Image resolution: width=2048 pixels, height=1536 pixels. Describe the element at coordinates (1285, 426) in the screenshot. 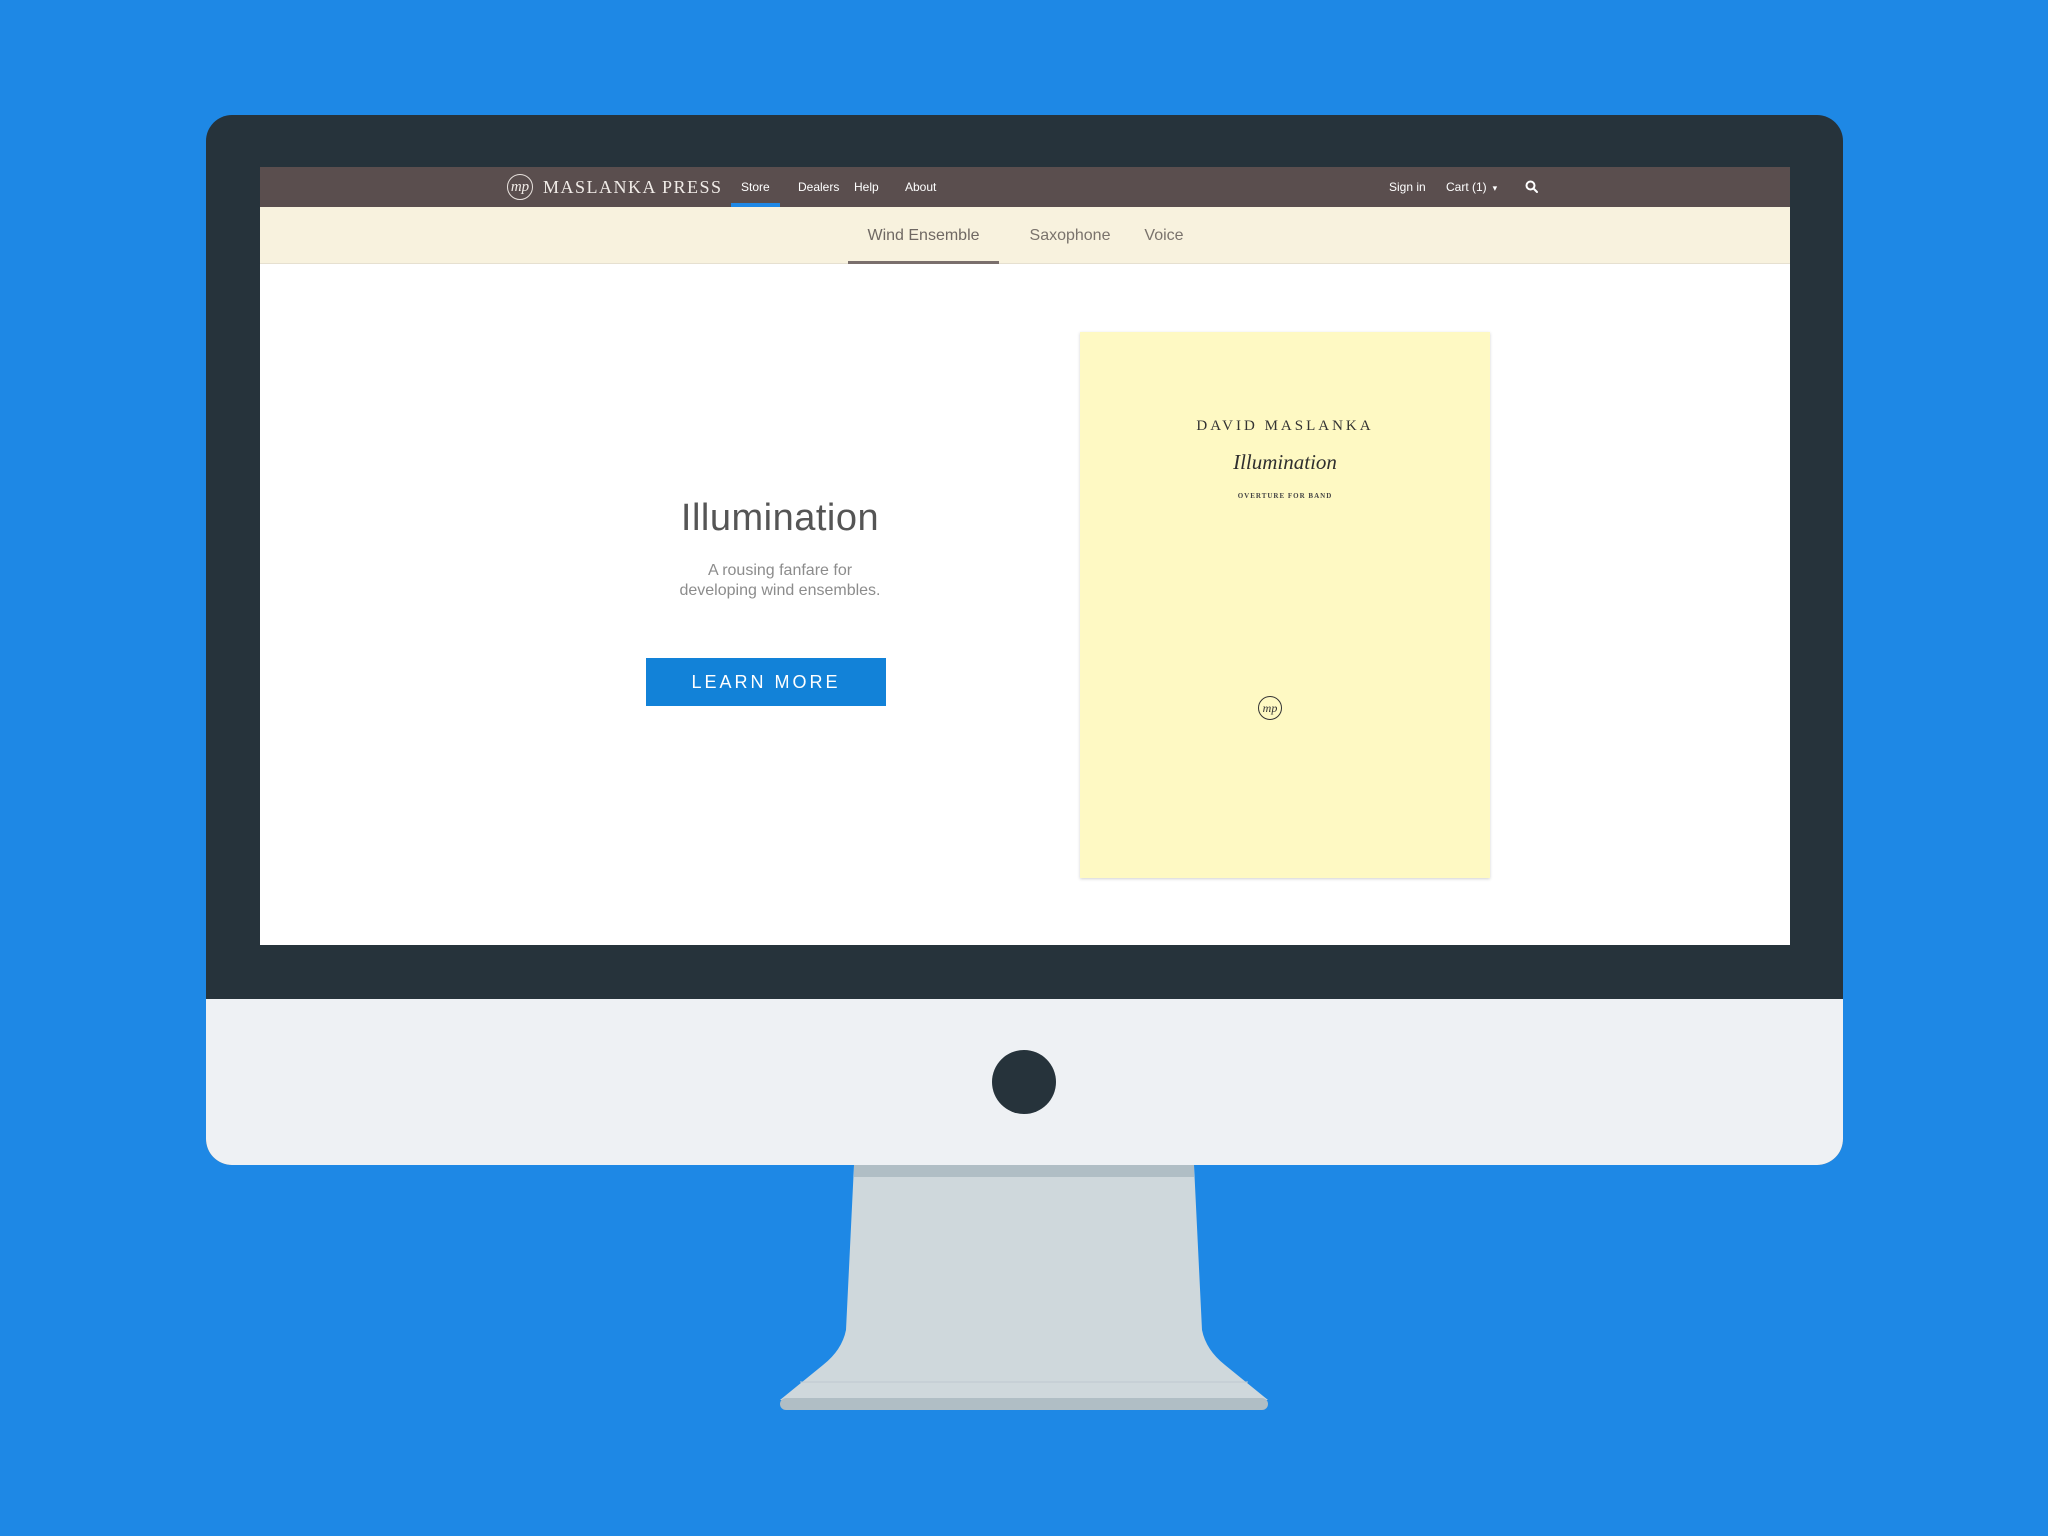

I see `cover-composer: DAVID MASLANKA` at that location.